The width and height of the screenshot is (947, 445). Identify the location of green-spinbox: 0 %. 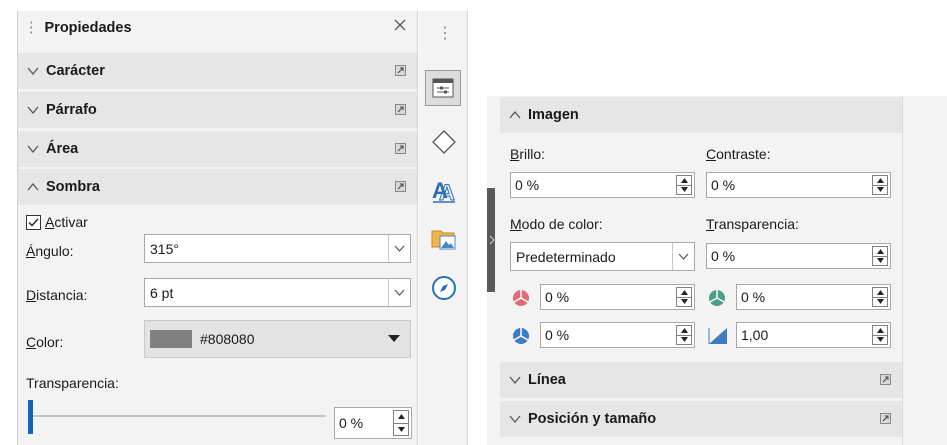
(813, 297).